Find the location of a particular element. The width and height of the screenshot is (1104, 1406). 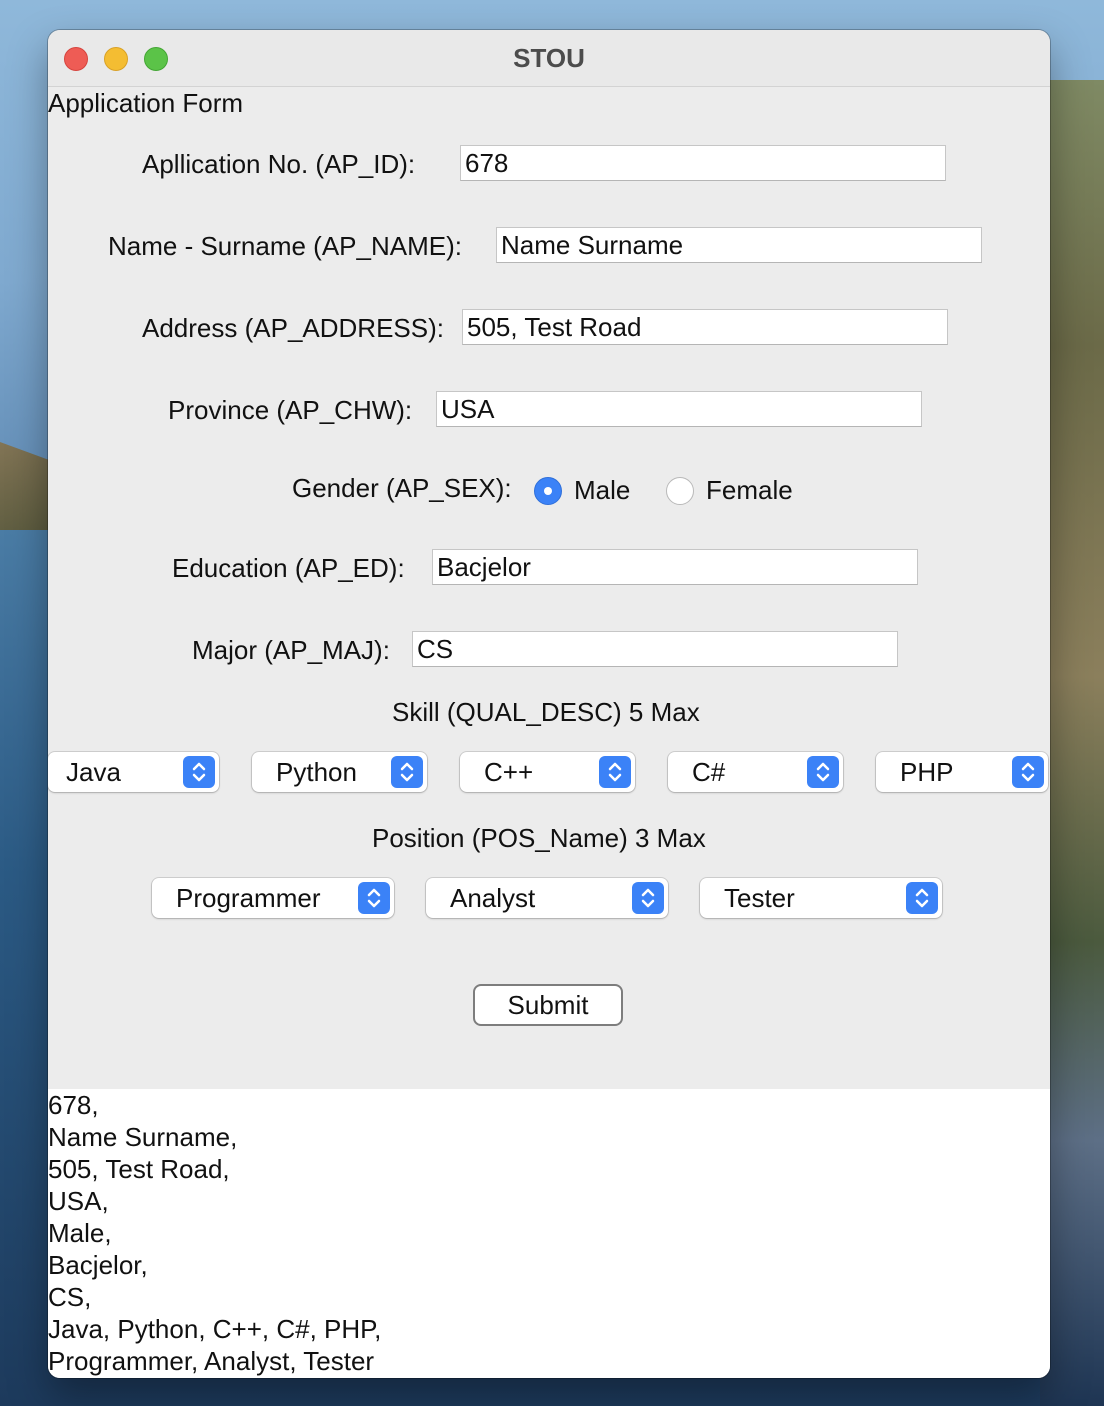

position-select-3: Tester is located at coordinates (821, 898).